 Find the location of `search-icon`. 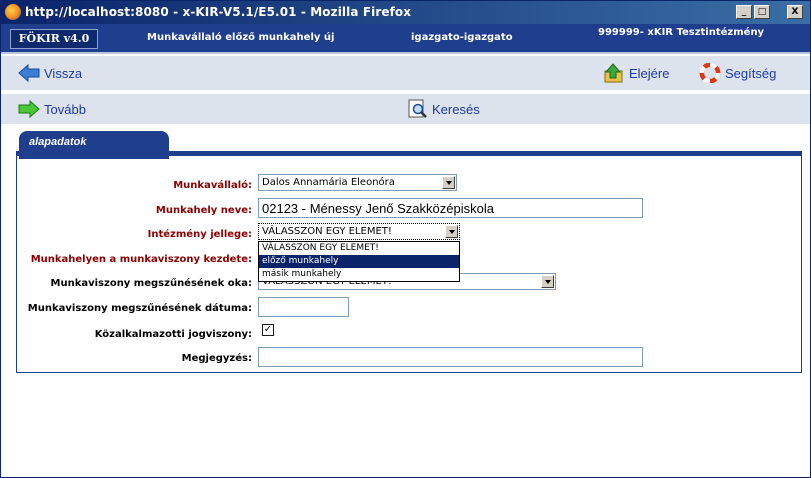

search-icon is located at coordinates (417, 108).